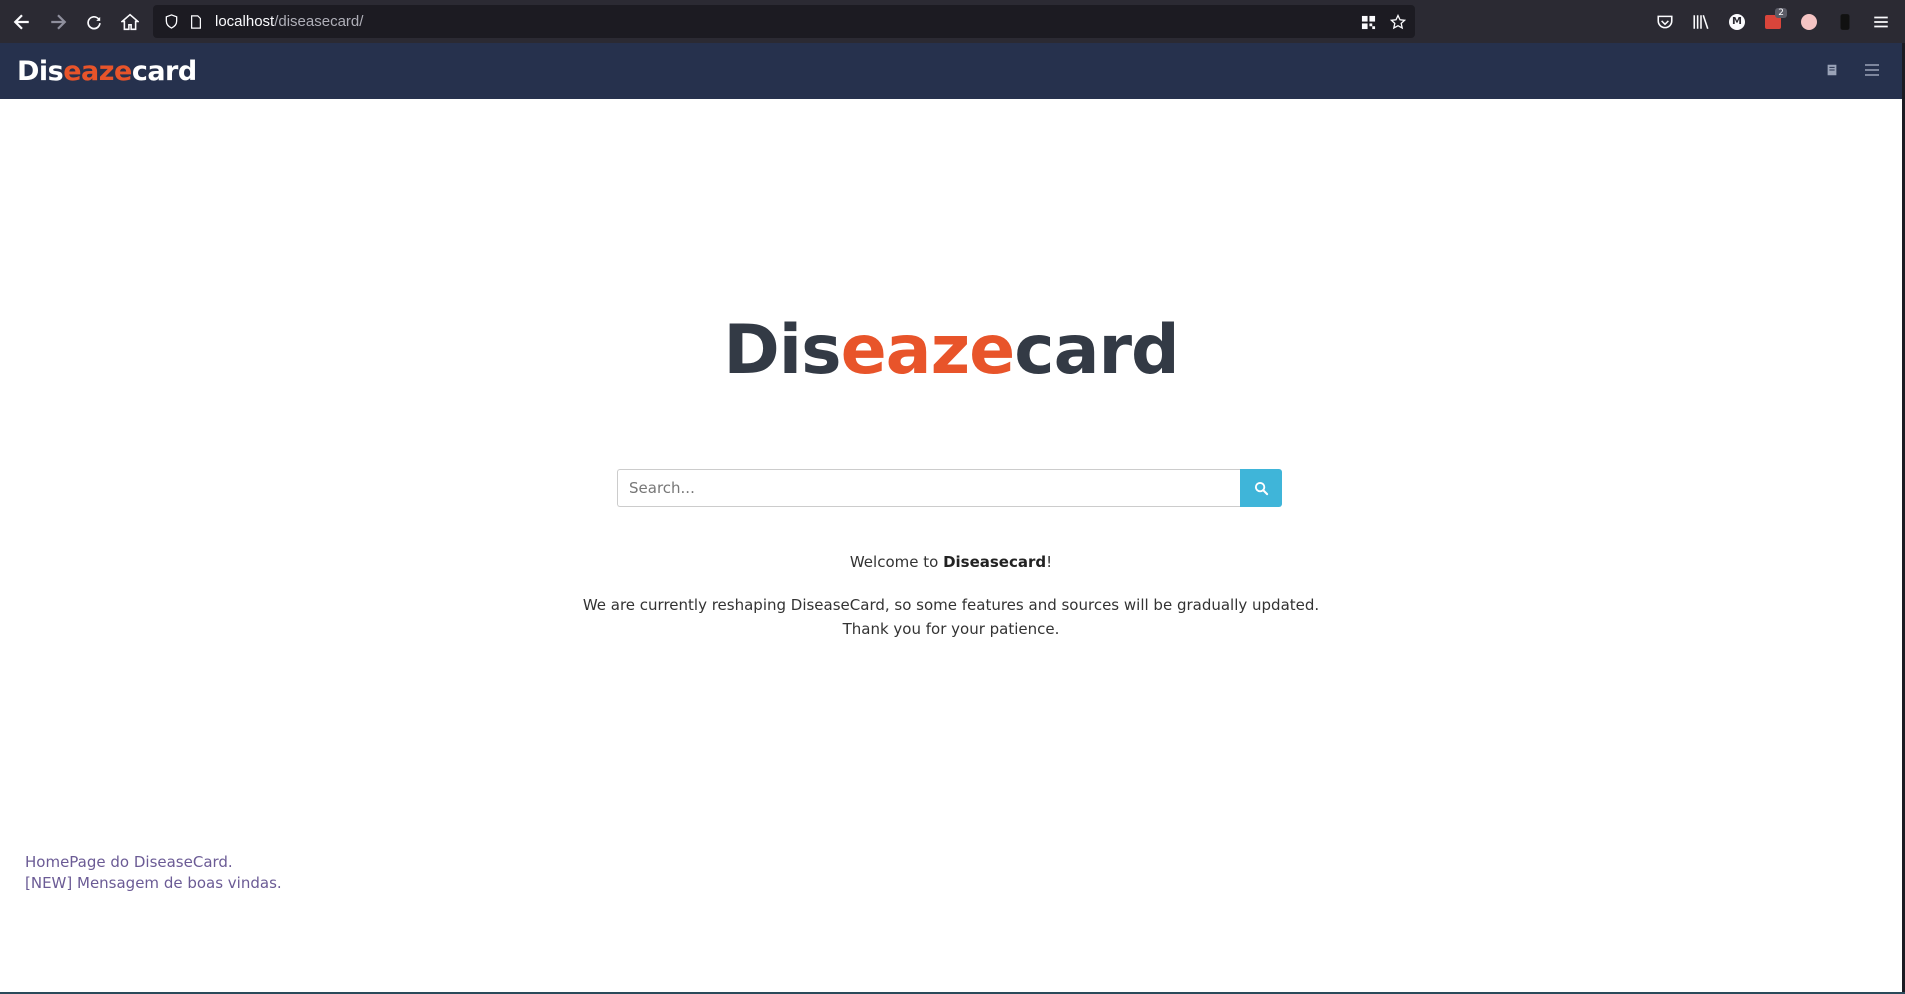 This screenshot has height=994, width=1905. I want to click on small-extension-icon, so click(1845, 22).